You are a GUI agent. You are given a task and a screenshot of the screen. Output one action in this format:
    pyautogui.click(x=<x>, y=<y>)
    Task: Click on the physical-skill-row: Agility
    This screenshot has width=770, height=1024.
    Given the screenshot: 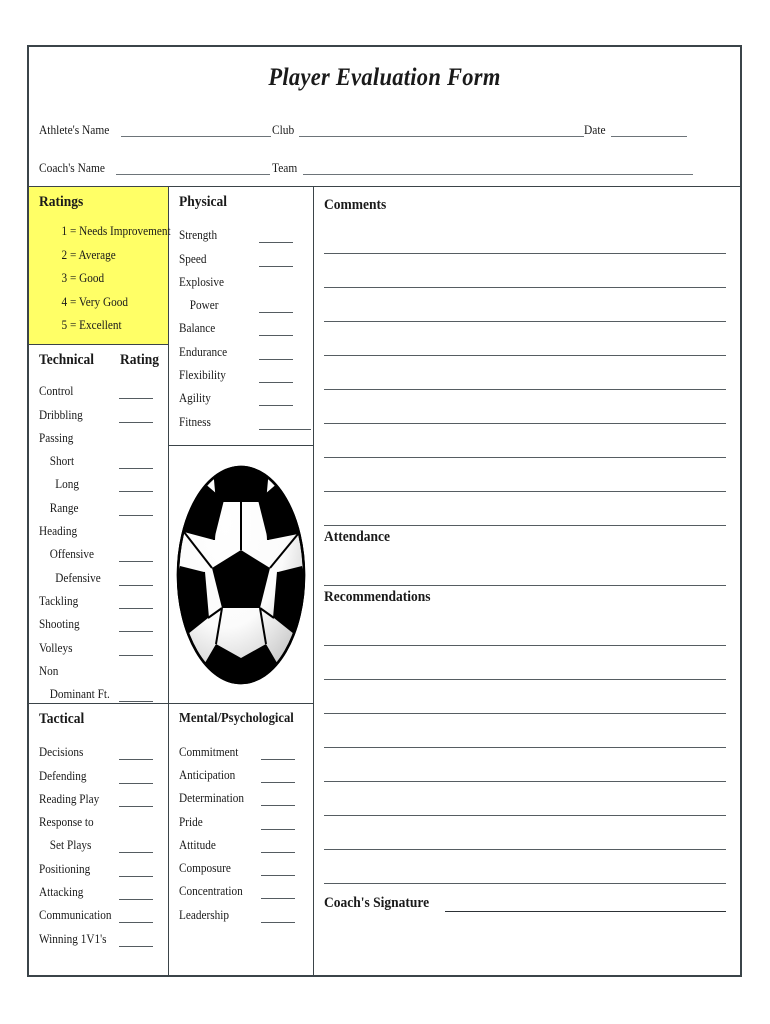 What is the action you would take?
    pyautogui.click(x=246, y=395)
    